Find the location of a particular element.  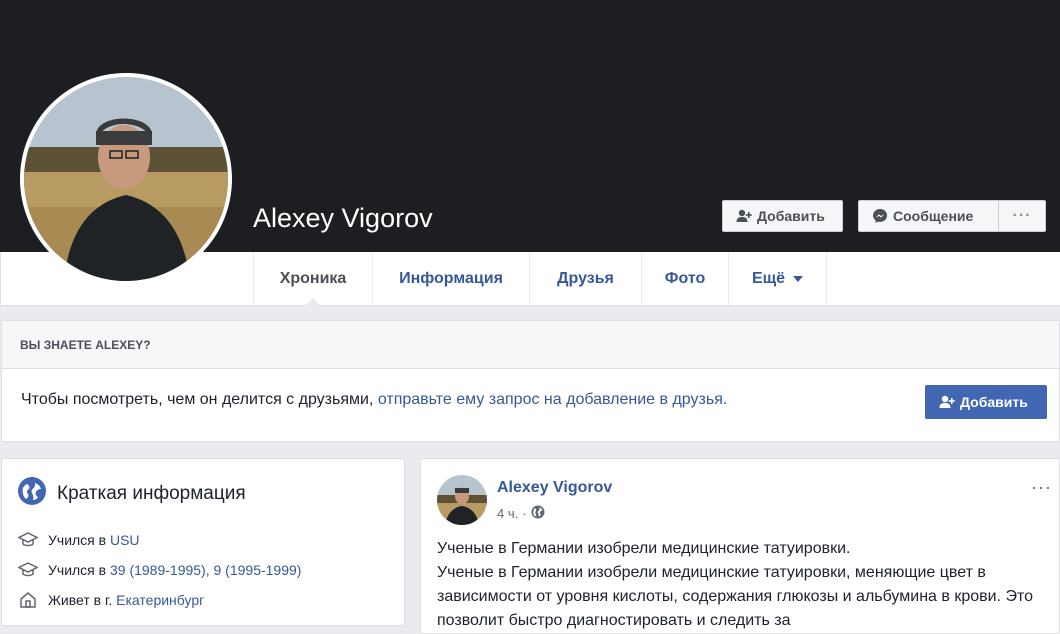

intro-row-prefix: Живет в г. is located at coordinates (80, 600).